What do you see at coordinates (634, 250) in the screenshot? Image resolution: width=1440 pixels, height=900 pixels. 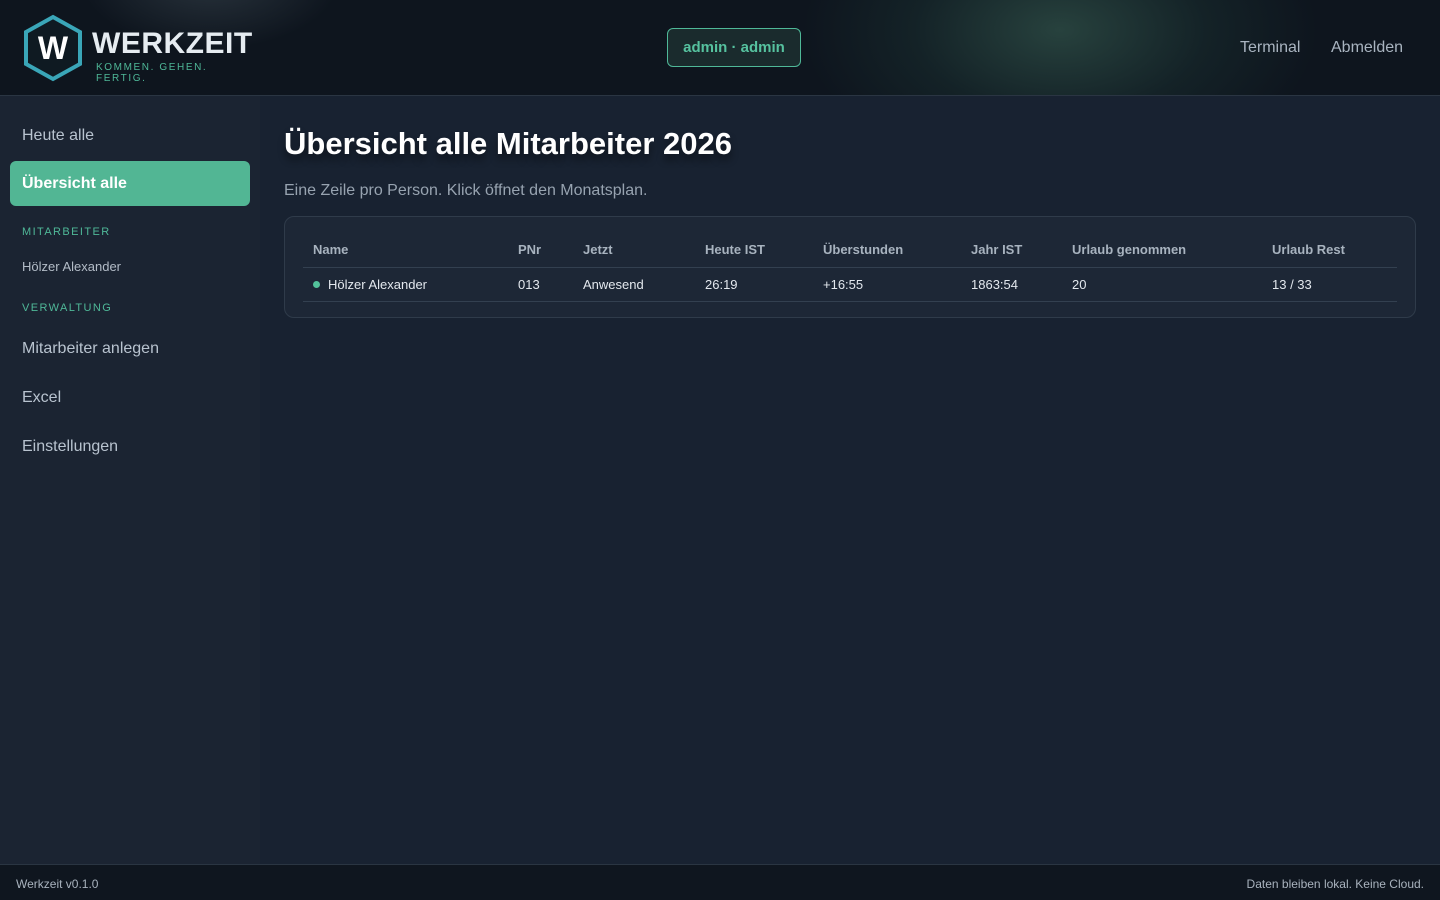 I see `column-header-now: Jetzt` at bounding box center [634, 250].